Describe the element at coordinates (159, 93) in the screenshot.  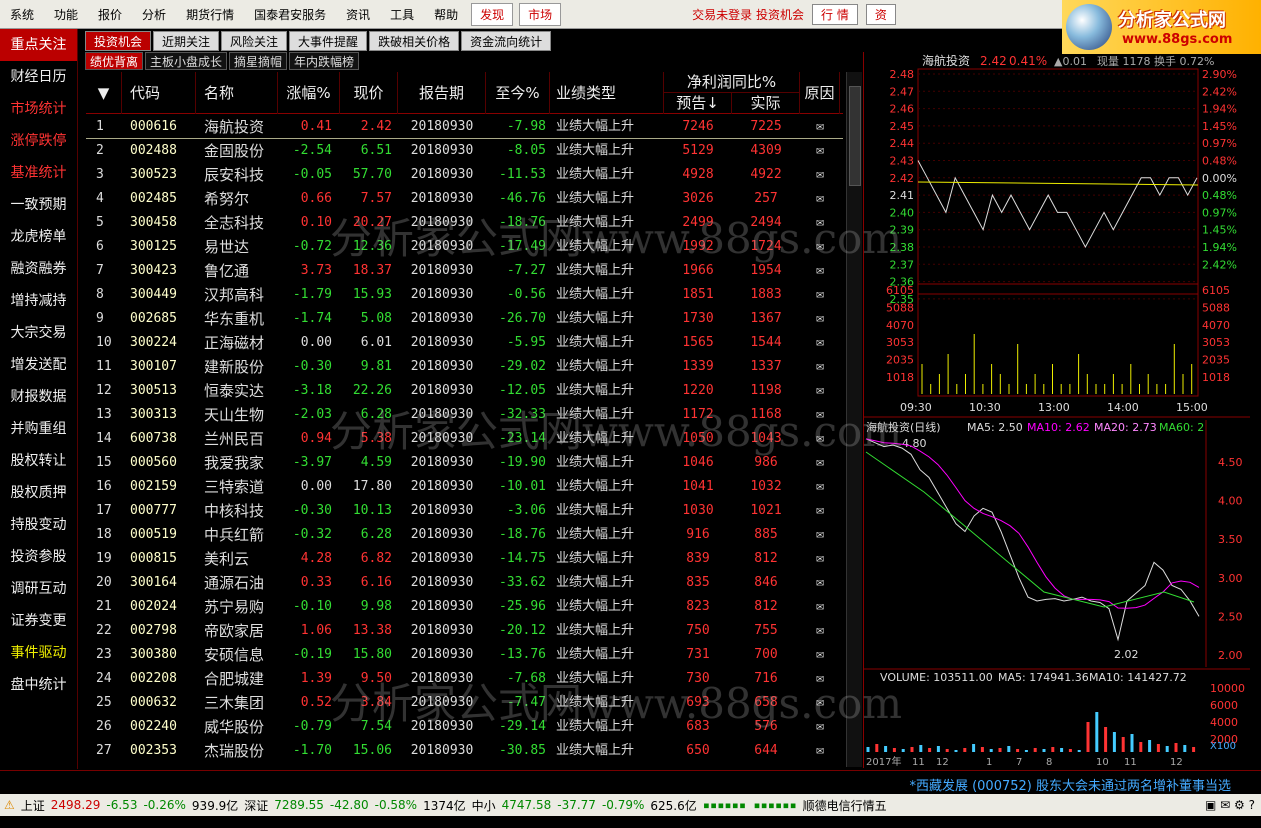
I see `col-code: 代码` at that location.